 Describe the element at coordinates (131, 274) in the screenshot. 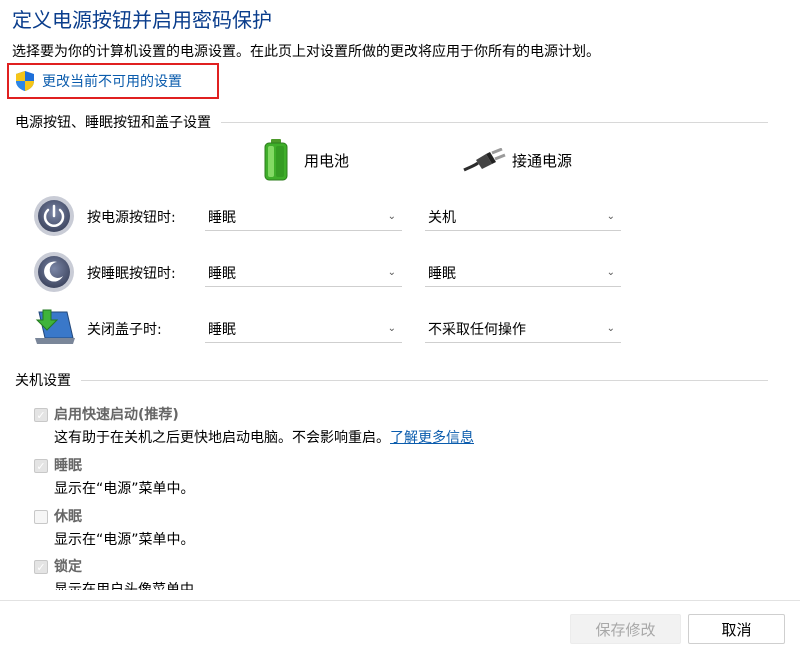

I see `sleep-button-label: 按睡眠按钮时:` at that location.